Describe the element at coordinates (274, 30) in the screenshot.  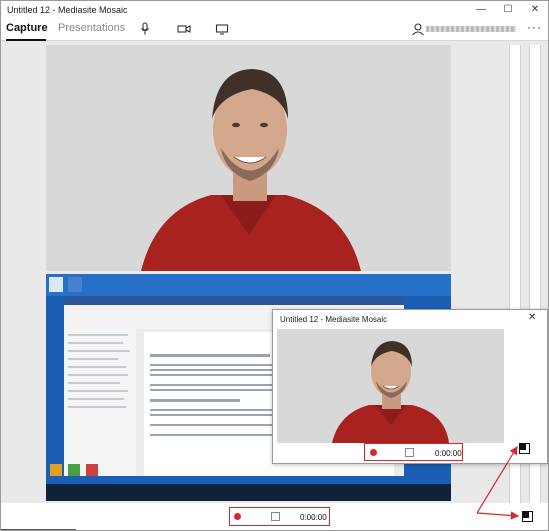
I see `toolbar: Capture Presentations ···` at that location.